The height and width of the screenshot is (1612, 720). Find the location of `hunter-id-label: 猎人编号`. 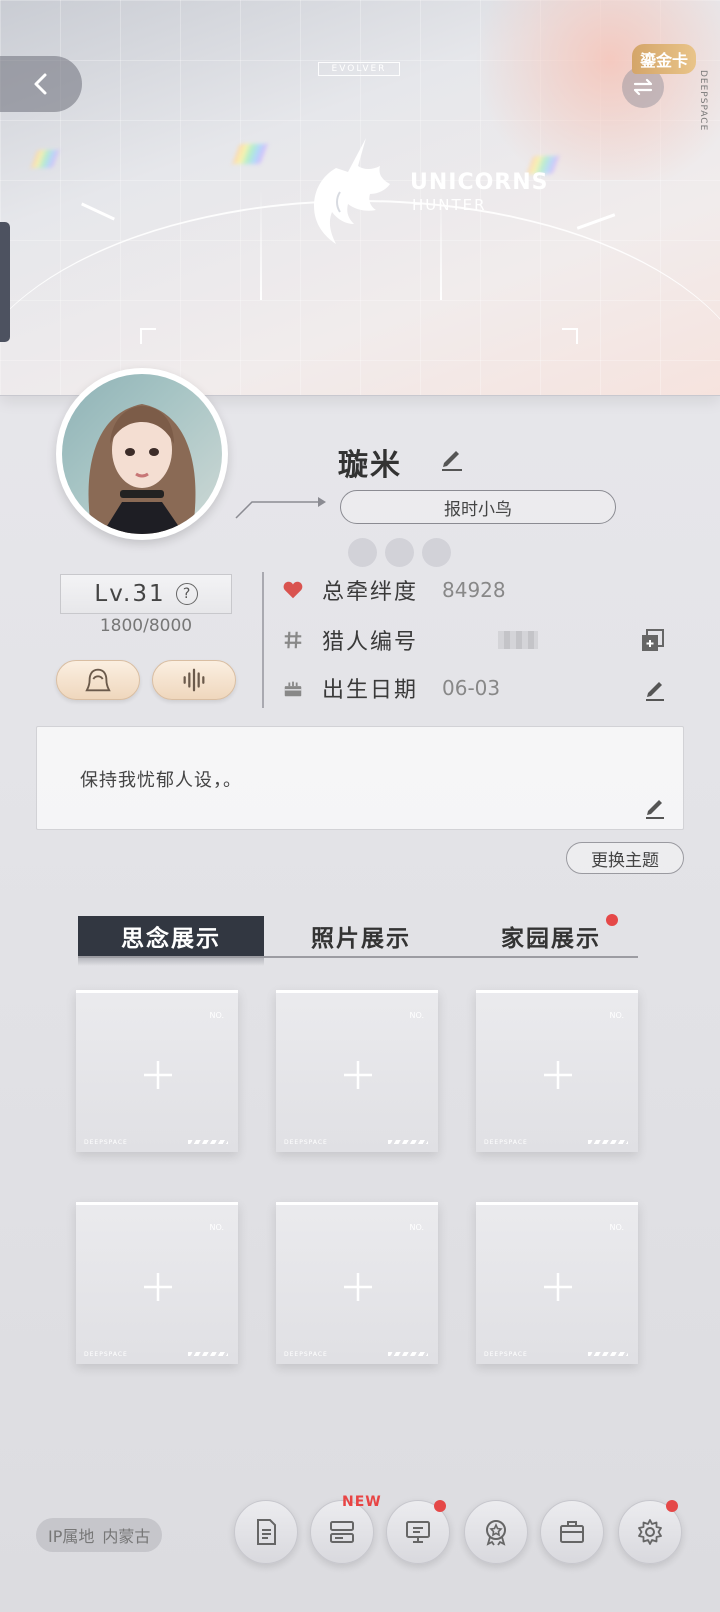

hunter-id-label: 猎人编号 is located at coordinates (370, 642).